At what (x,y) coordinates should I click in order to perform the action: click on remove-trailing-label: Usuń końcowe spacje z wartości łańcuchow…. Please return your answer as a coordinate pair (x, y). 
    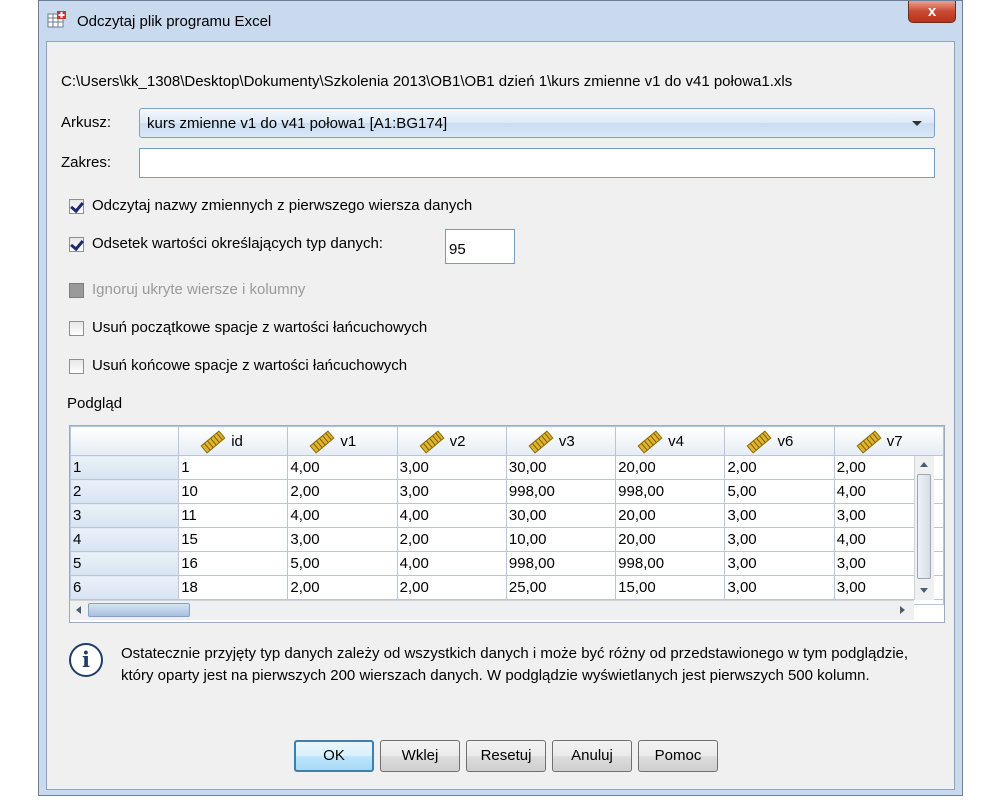
    Looking at the image, I should click on (249, 365).